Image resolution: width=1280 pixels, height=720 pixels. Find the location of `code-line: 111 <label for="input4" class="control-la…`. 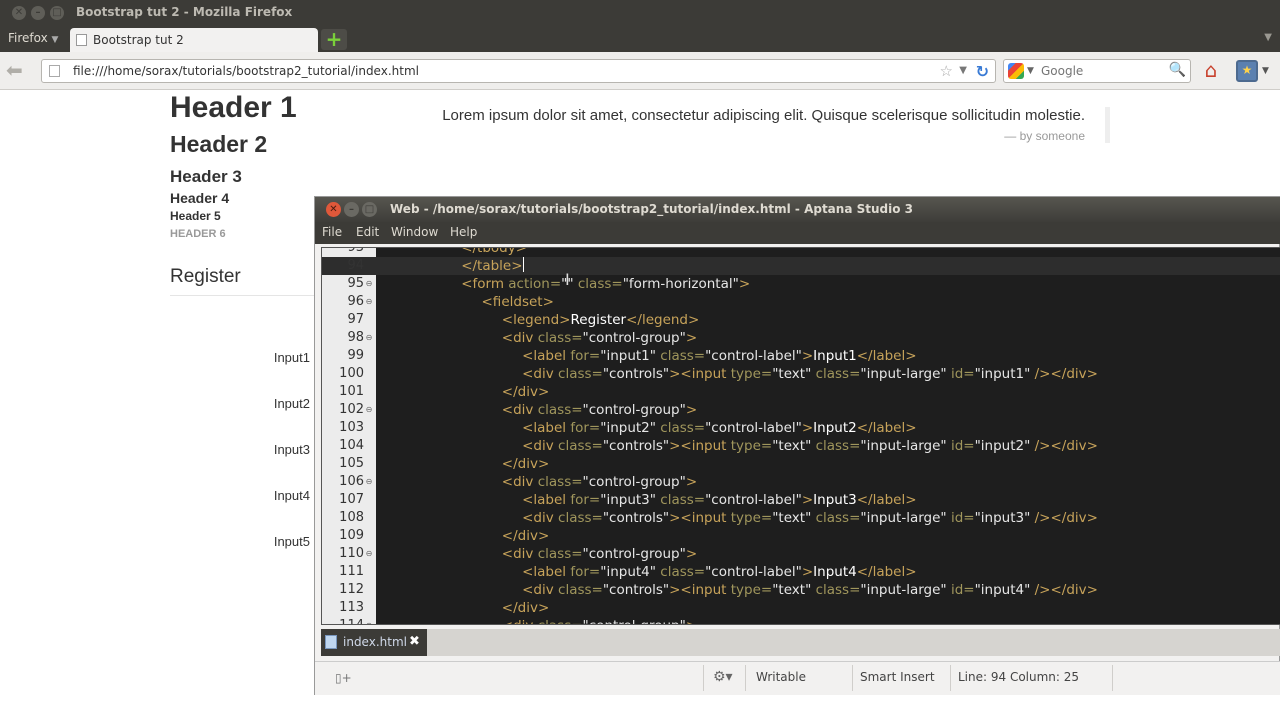

code-line: 111 <label for="input4" class="control-la… is located at coordinates (801, 572).